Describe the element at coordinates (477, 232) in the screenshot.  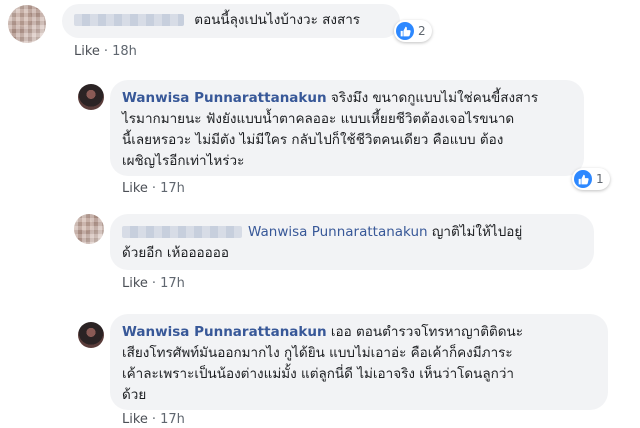
I see `comment-text-line: ญาติไม่ให้ไปอยู่` at that location.